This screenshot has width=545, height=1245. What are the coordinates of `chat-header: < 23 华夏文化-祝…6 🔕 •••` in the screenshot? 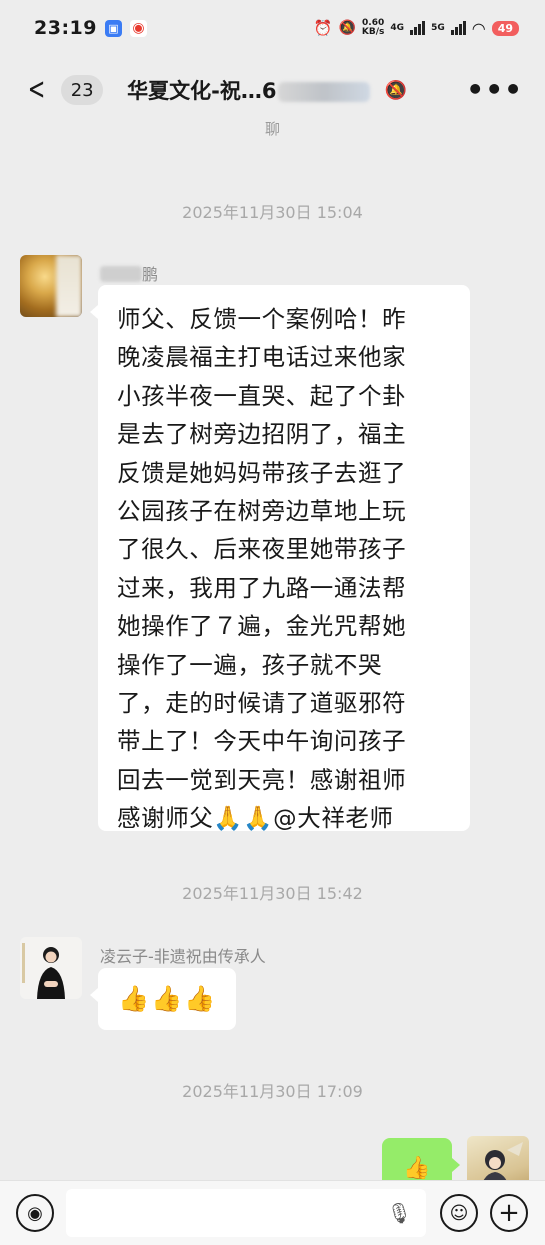 It's located at (272, 90).